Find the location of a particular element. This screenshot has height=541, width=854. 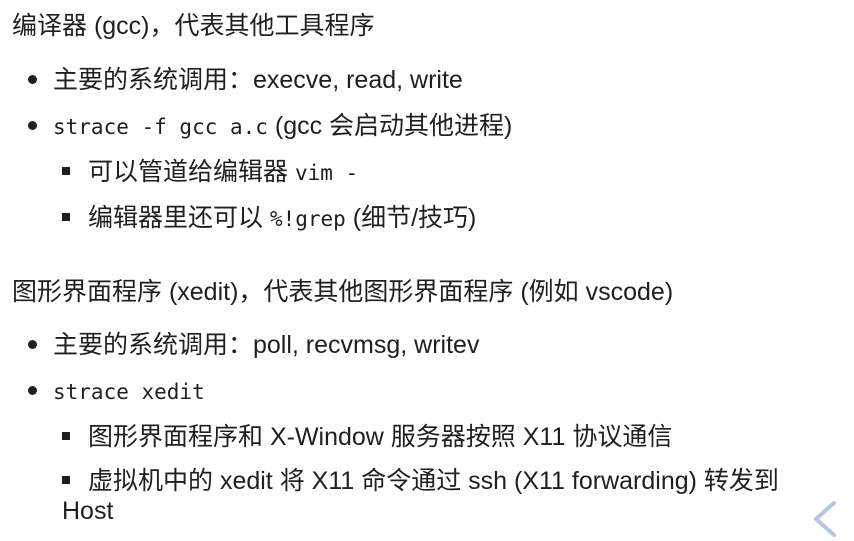

code-strace-xedit: strace xedit is located at coordinates (129, 392).